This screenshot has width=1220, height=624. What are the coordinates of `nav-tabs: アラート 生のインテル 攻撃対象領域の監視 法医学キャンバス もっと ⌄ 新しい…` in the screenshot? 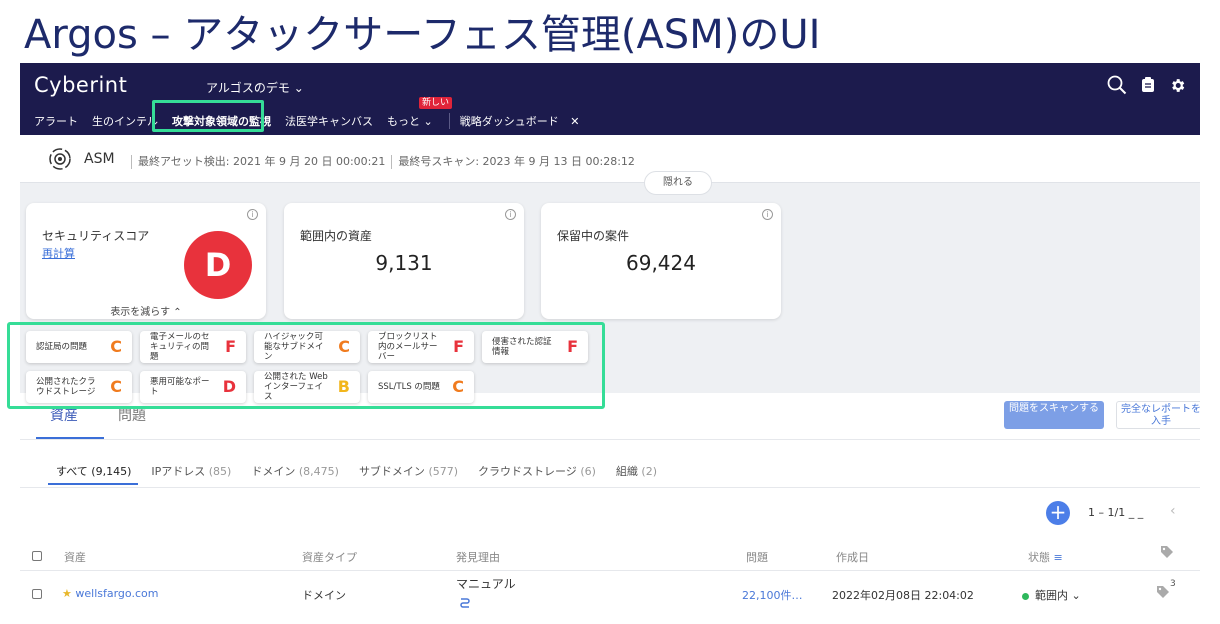 It's located at (313, 113).